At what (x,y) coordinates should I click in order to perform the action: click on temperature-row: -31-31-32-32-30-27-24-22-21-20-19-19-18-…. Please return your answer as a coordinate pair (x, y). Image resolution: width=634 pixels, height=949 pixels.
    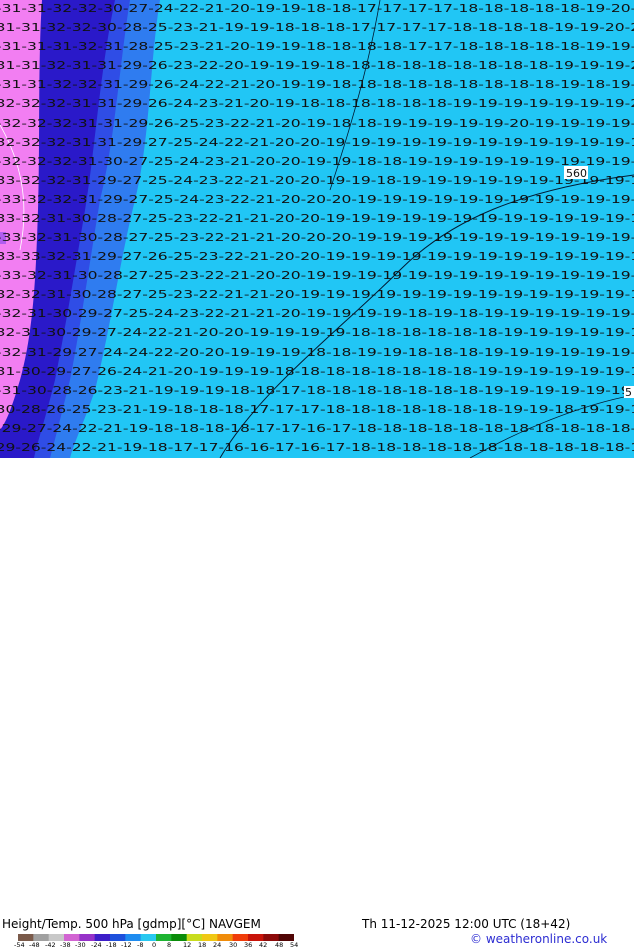
    Looking at the image, I should click on (317, 8).